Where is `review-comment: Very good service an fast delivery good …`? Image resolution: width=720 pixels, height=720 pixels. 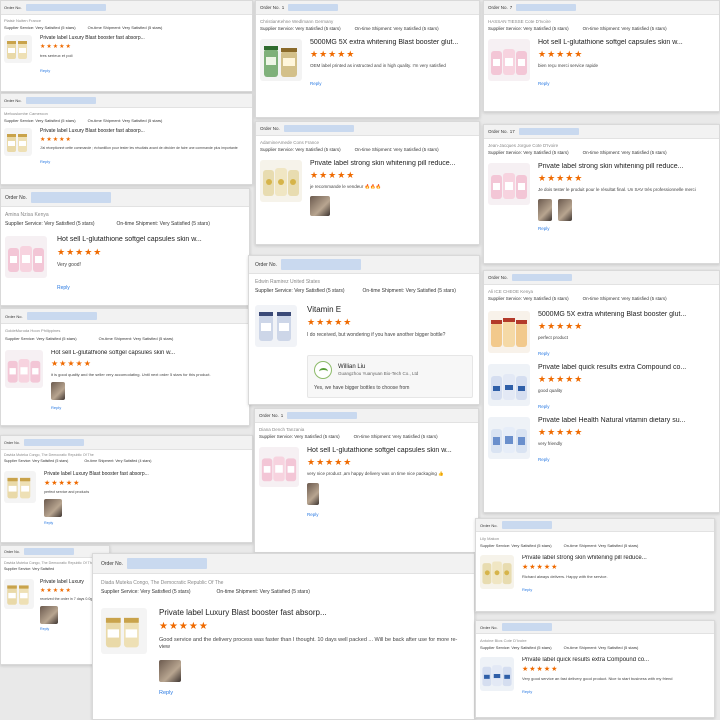 review-comment: Very good service an fast delivery good … is located at coordinates (597, 678).